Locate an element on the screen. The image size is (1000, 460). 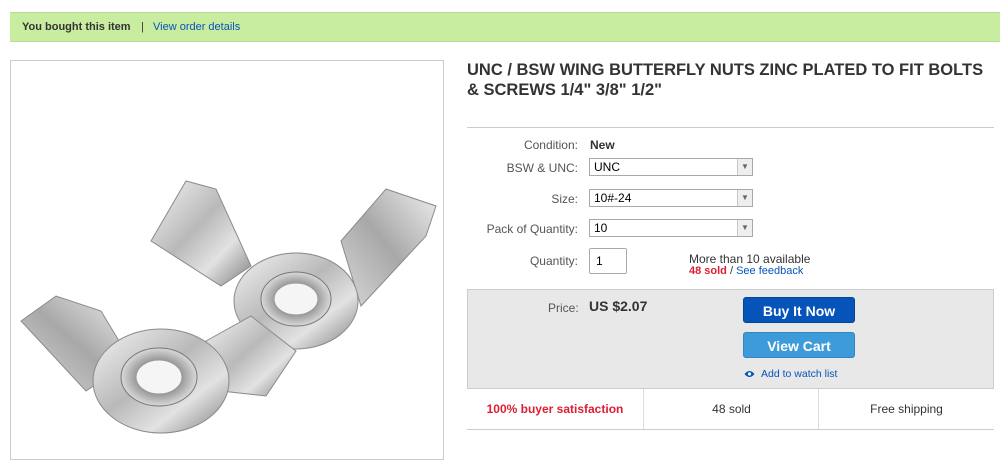
sold-stat: 48 sold is located at coordinates (731, 409).